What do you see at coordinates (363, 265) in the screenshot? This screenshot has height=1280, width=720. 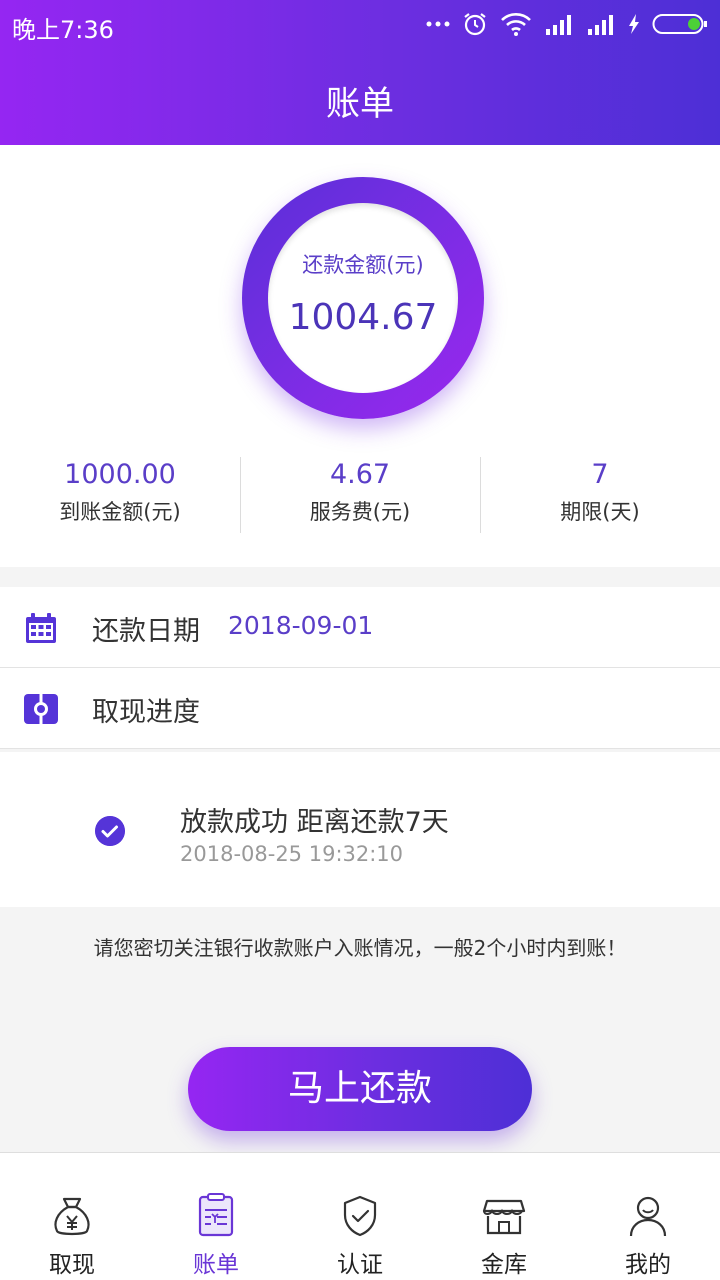 I see `repayment-amount-label: 还款金额(元)` at bounding box center [363, 265].